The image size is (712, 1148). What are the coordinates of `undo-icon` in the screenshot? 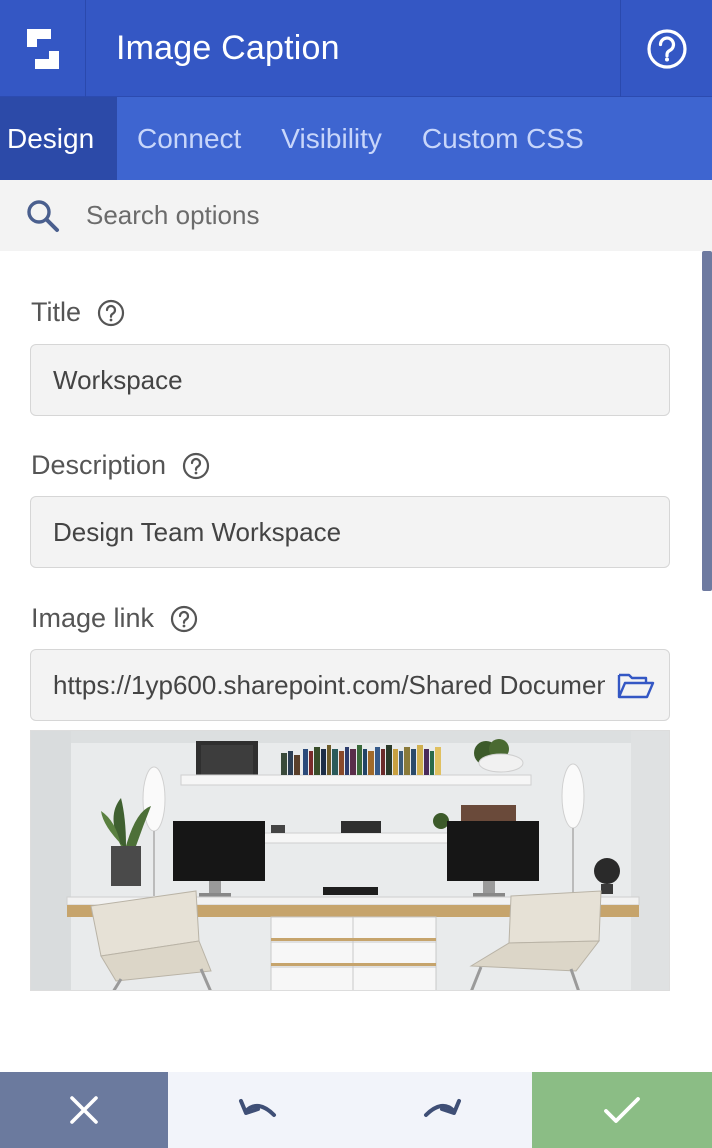 It's located at (257, 1108).